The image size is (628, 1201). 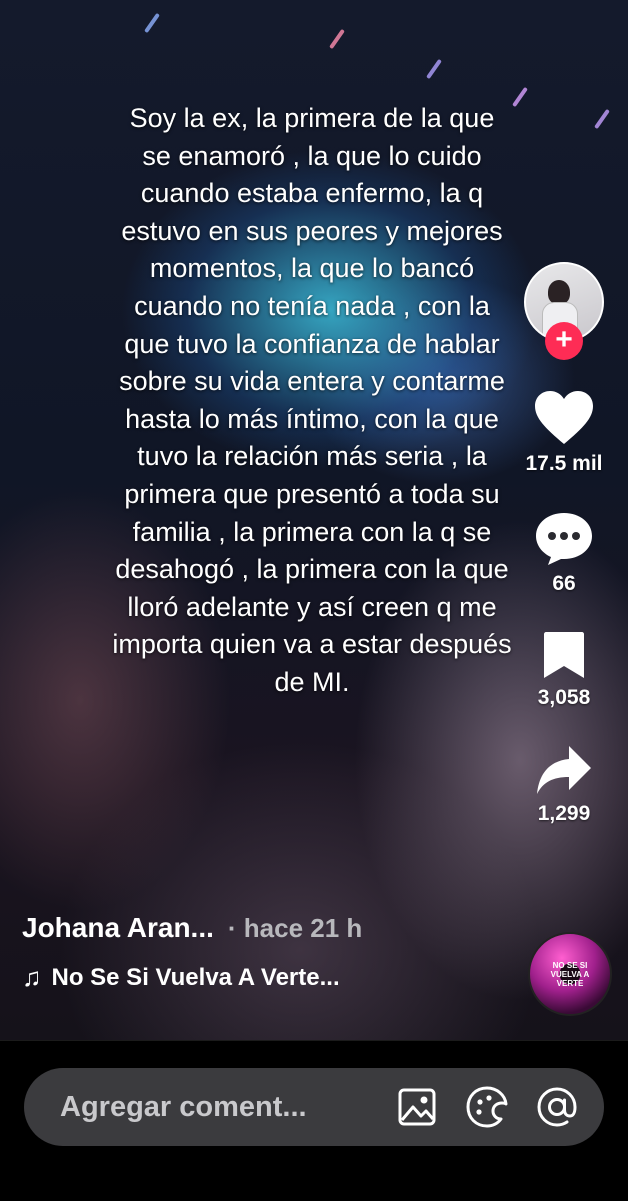 I want to click on music-disc-label: NO SE SI VUELVA A VERTE, so click(x=570, y=974).